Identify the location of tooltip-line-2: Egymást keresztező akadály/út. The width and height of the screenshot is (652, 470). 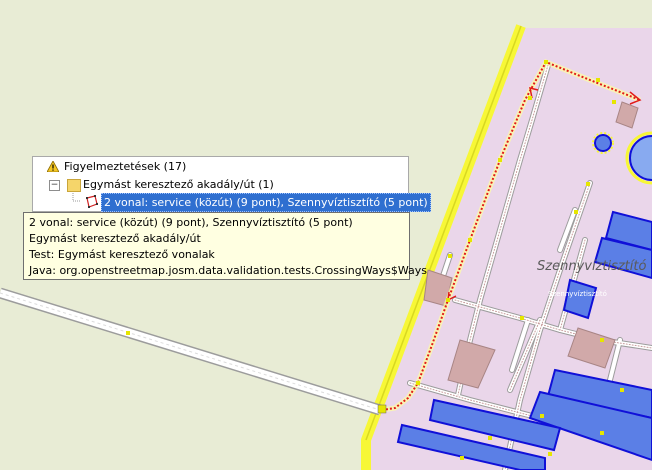
(115, 238).